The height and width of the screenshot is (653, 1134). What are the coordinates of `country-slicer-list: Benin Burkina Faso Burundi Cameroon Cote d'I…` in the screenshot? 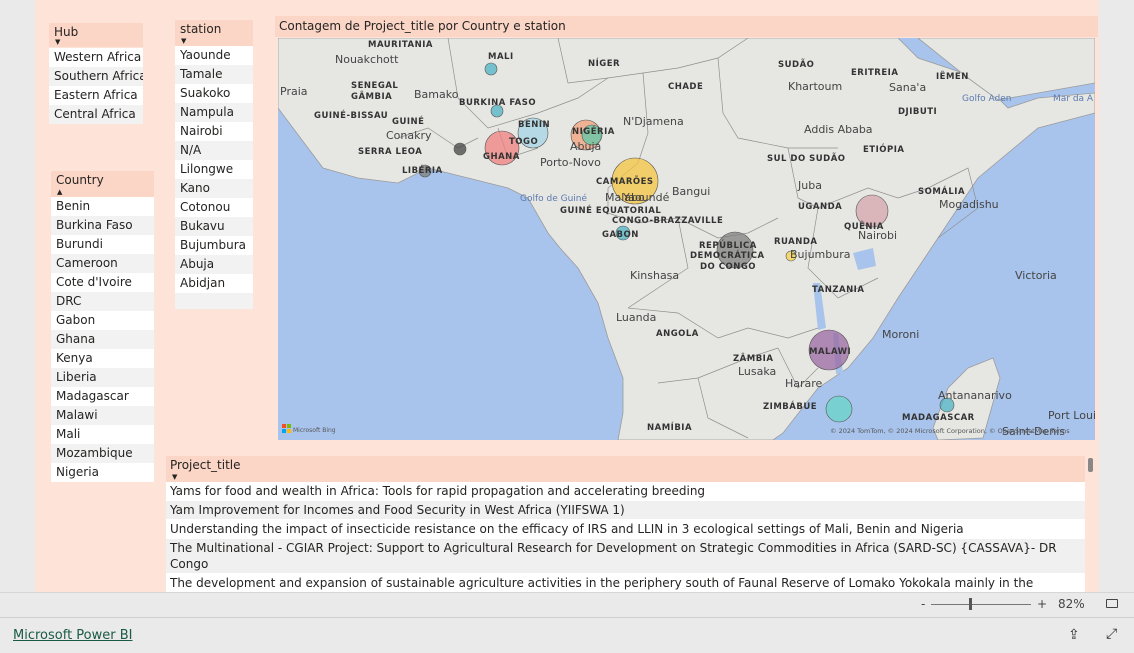 It's located at (102, 339).